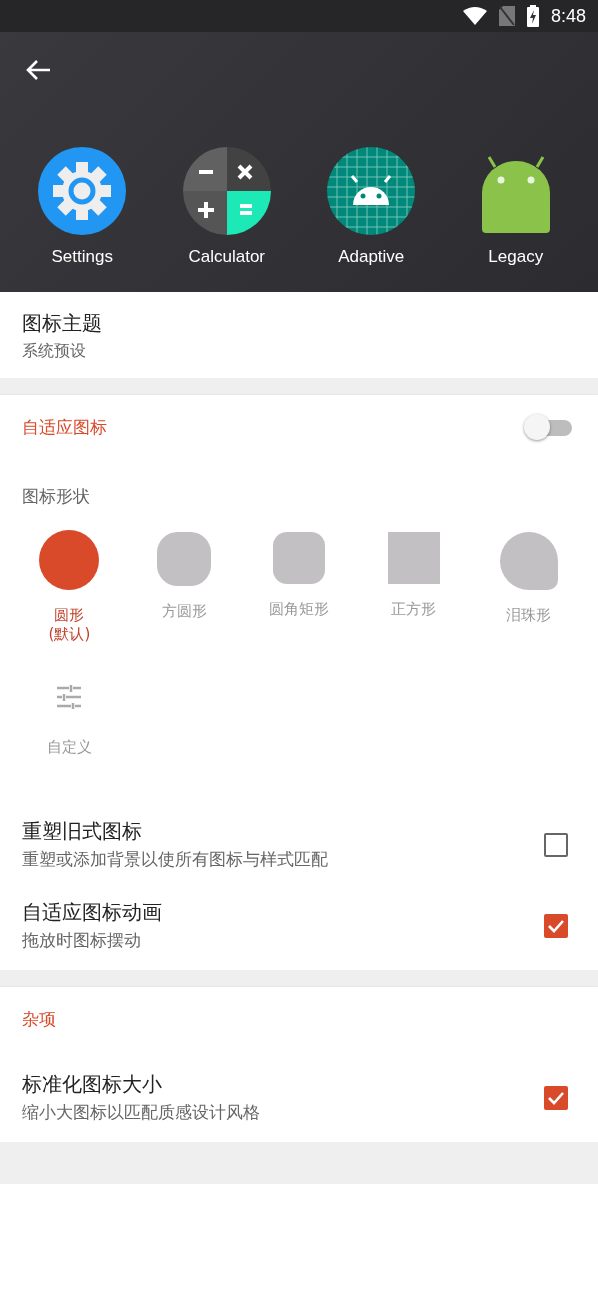 Image resolution: width=598 pixels, height=1297 pixels. What do you see at coordinates (474, 16) in the screenshot?
I see `wifi-icon` at bounding box center [474, 16].